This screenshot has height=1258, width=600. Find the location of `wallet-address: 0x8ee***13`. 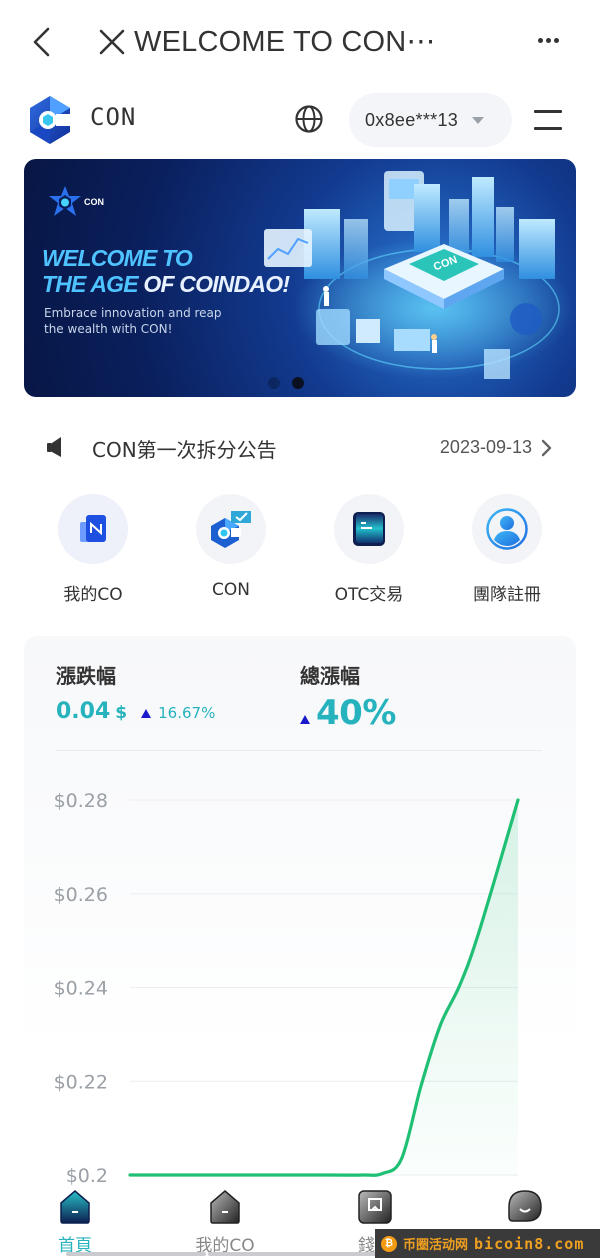

wallet-address: 0x8ee***13 is located at coordinates (412, 119).